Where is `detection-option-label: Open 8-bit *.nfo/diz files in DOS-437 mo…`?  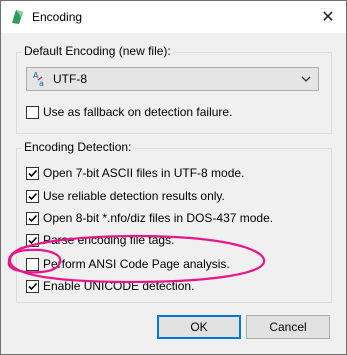 detection-option-label: Open 8-bit *.nfo/diz files in DOS-437 mo… is located at coordinates (158, 218).